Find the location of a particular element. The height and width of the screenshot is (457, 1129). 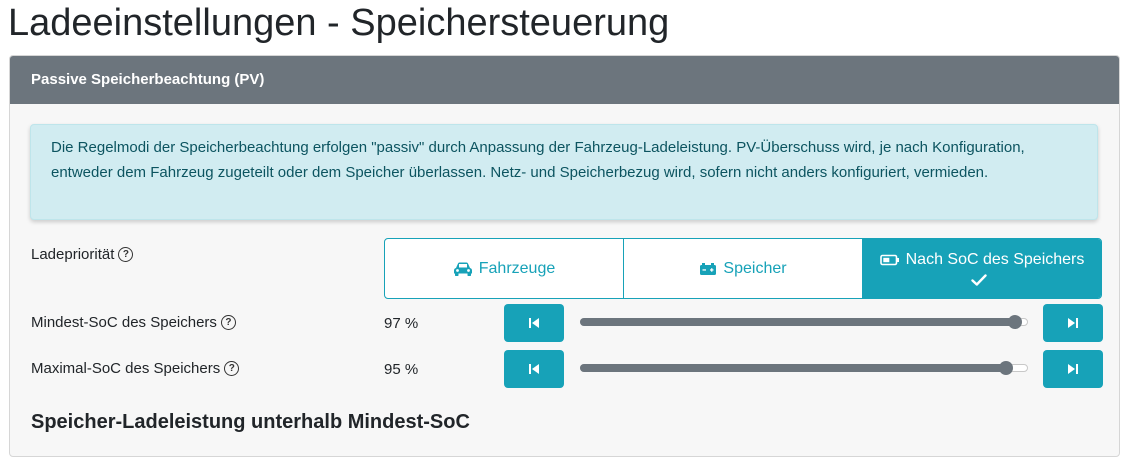

check-icon is located at coordinates (979, 280).